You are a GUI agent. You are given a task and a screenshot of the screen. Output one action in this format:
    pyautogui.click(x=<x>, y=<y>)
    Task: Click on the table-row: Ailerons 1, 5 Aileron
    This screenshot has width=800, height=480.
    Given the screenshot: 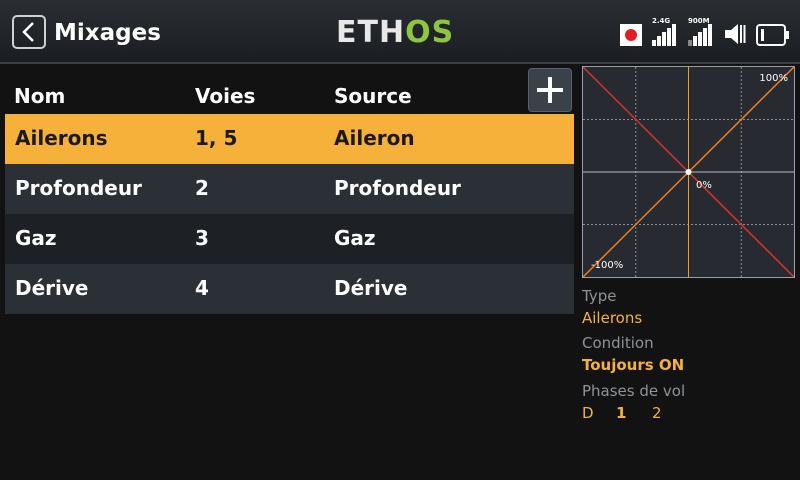 What is the action you would take?
    pyautogui.click(x=289, y=139)
    